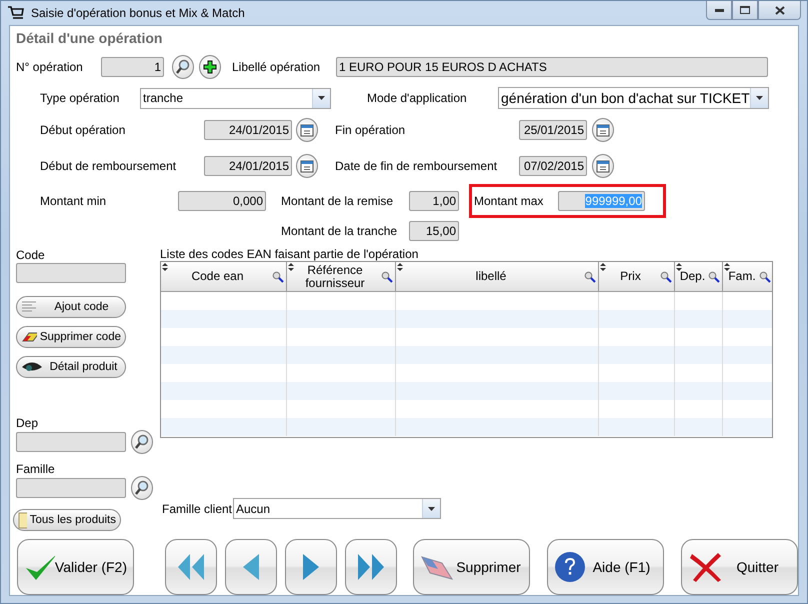 The image size is (808, 604). What do you see at coordinates (747, 277) in the screenshot?
I see `column-header: Fam.` at bounding box center [747, 277].